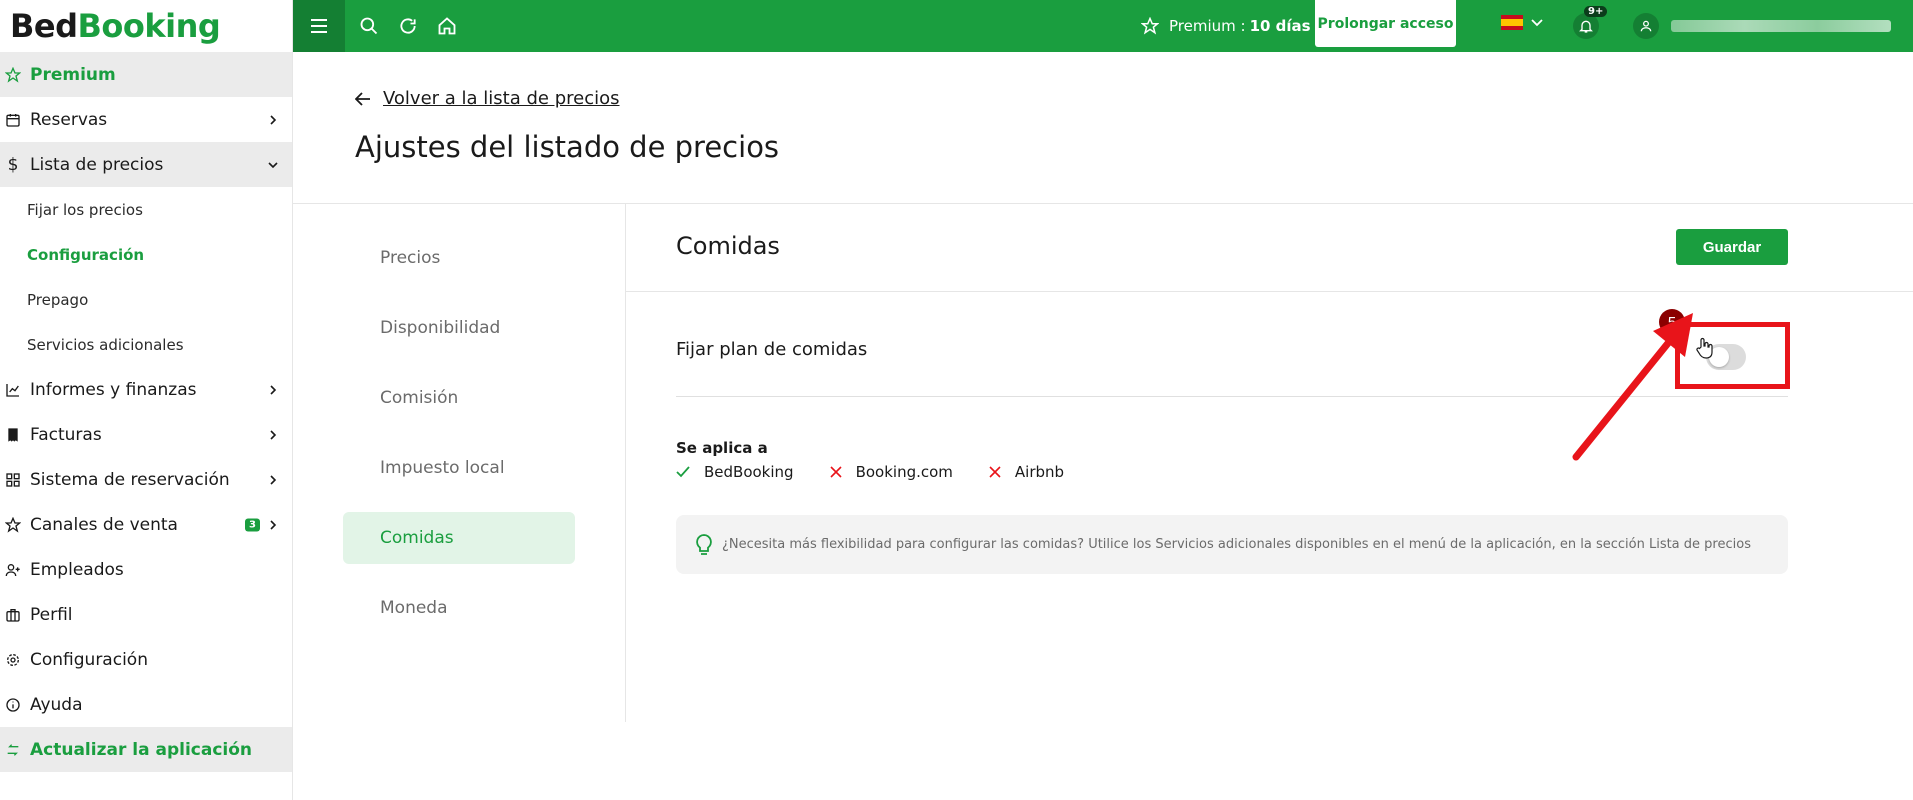 The height and width of the screenshot is (800, 1913). Describe the element at coordinates (97, 164) in the screenshot. I see `sidebar-item-label: Lista de precios` at that location.